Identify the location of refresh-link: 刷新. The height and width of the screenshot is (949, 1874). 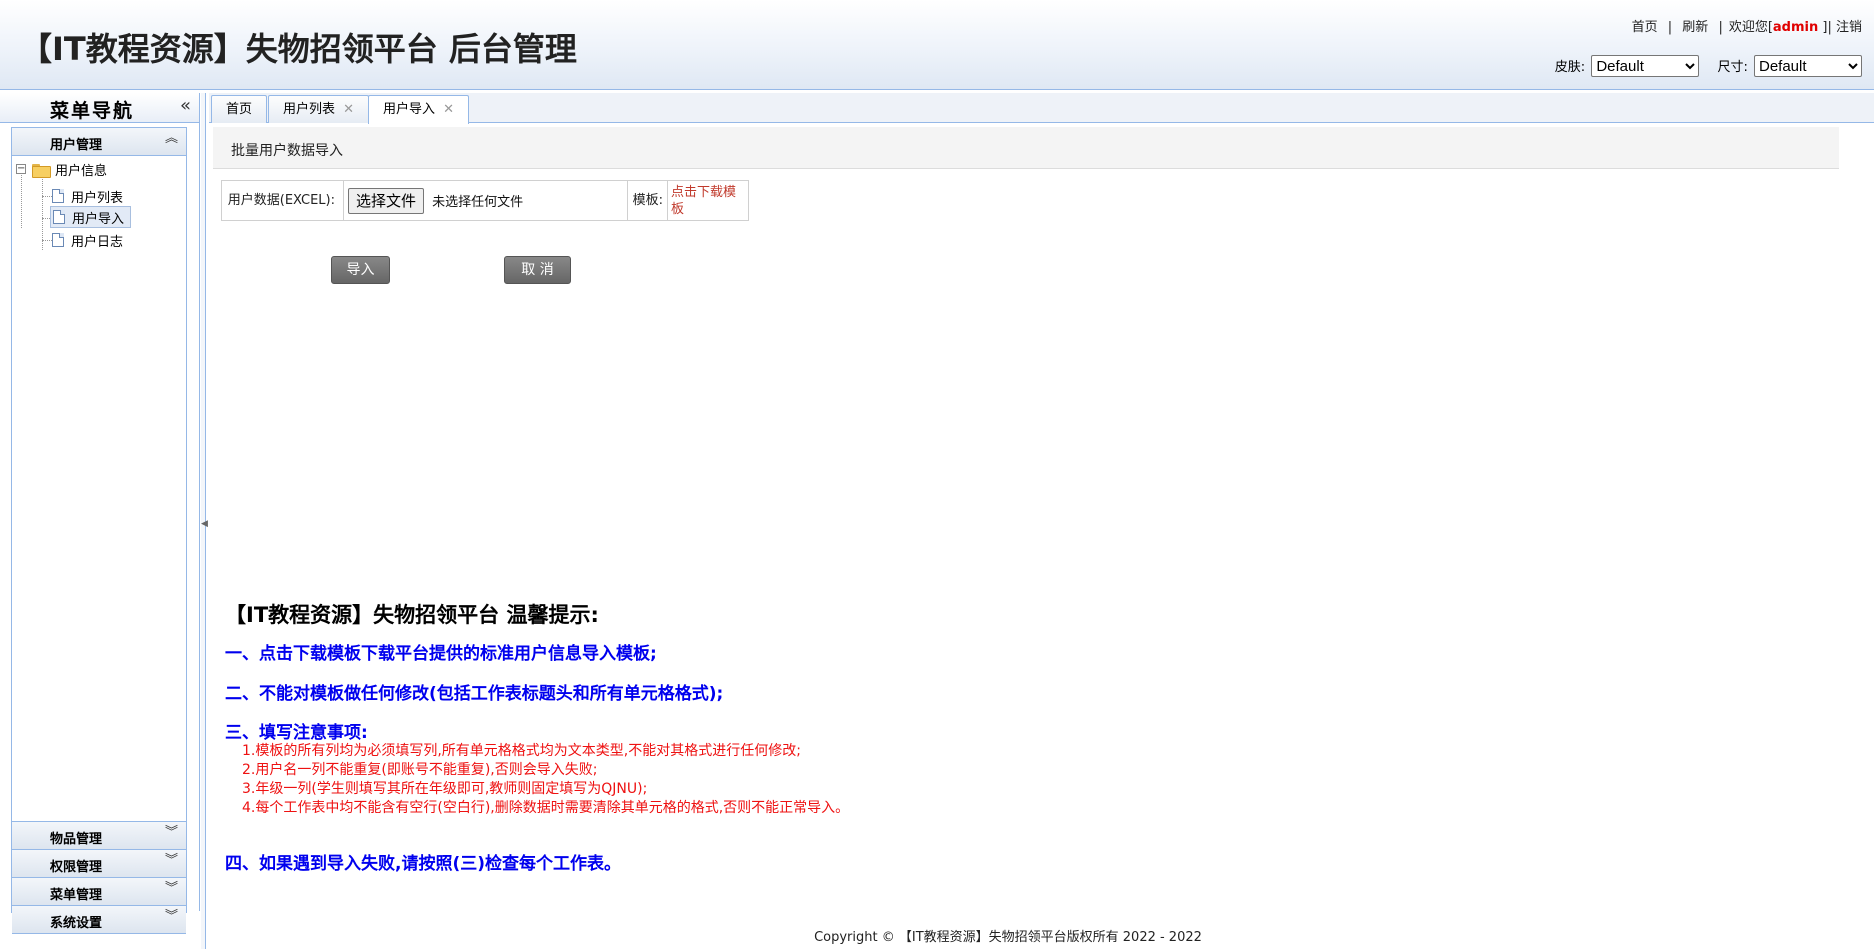
(1695, 27).